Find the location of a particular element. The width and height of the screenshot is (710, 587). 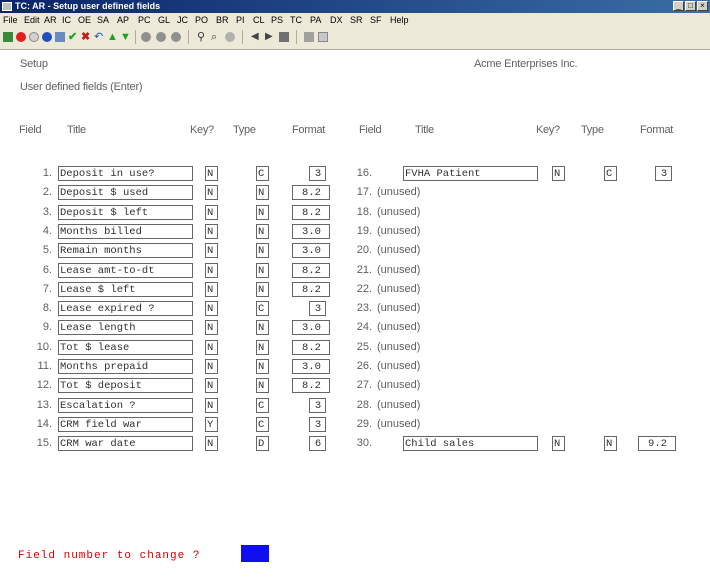

calendar-icon is located at coordinates (323, 37).